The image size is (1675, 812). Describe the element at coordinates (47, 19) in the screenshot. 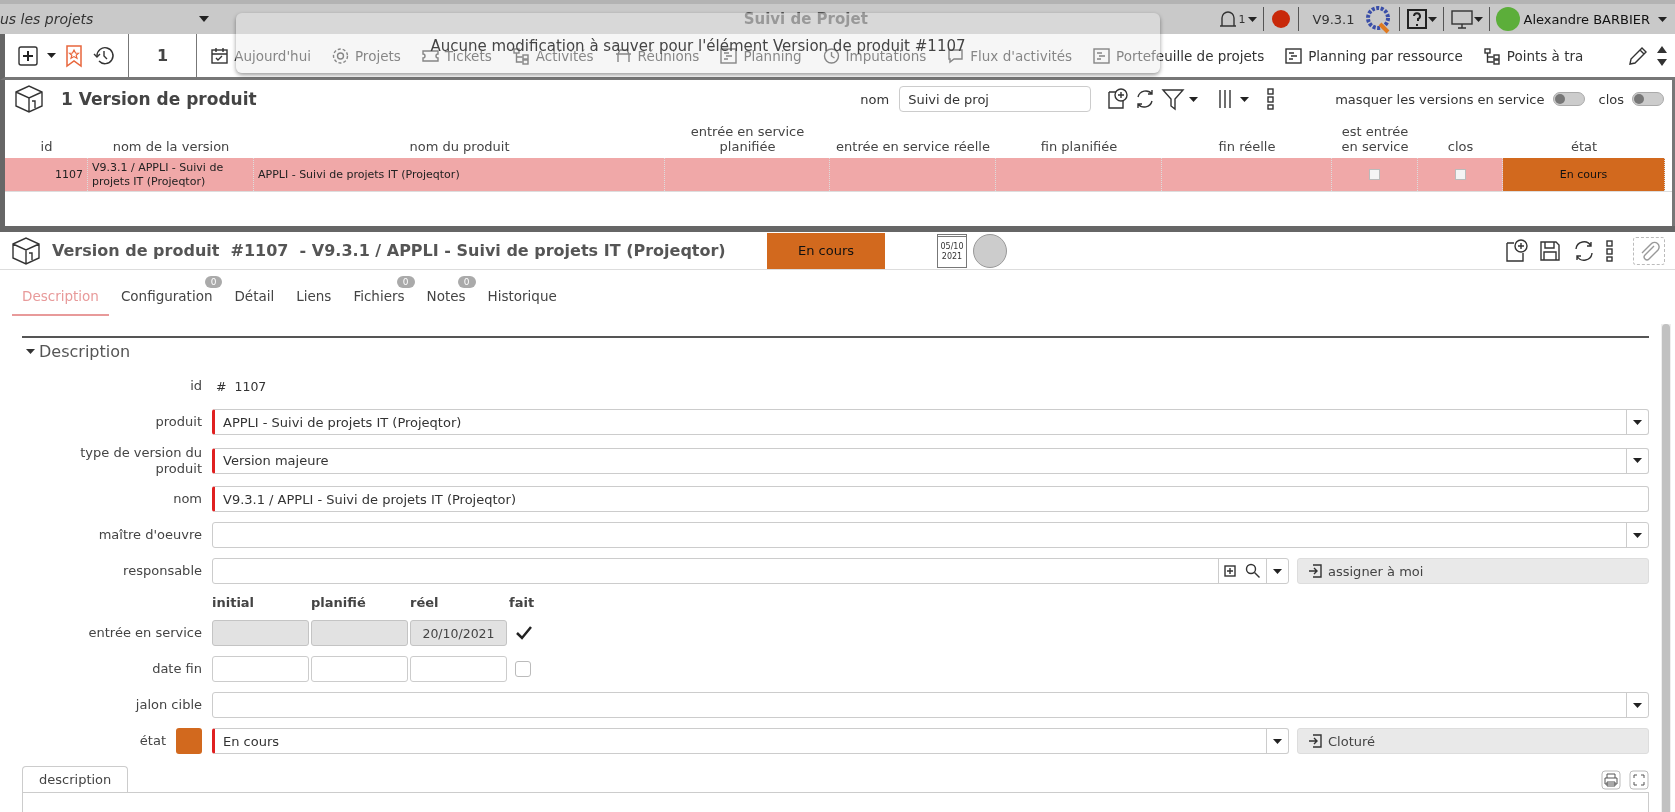

I see `project-selector-text: us les projets` at that location.